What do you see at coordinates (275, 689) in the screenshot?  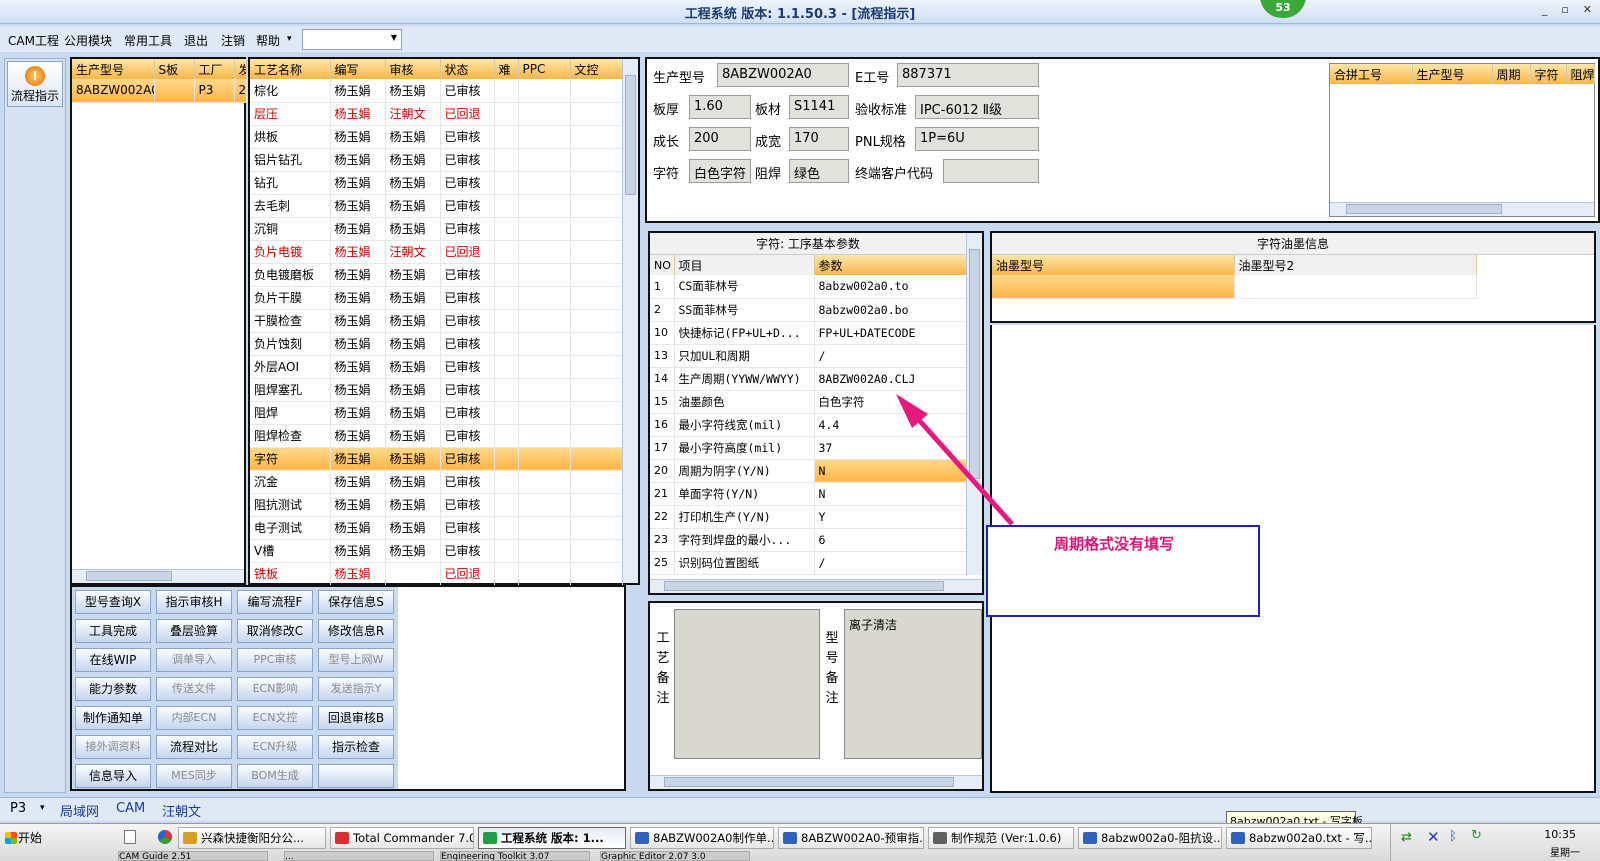 I see `action-button-14: ECN影响` at bounding box center [275, 689].